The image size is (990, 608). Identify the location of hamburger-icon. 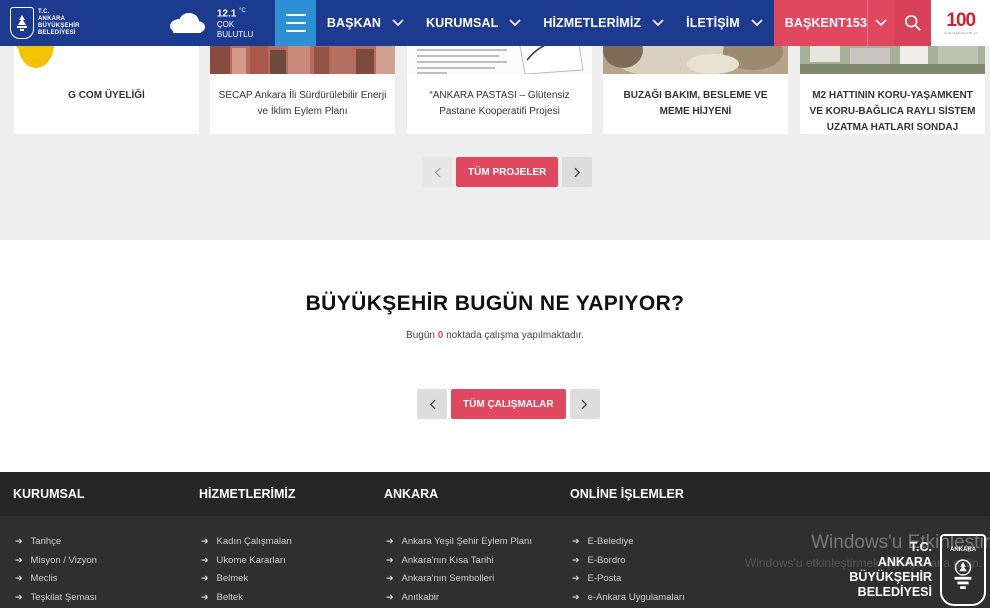
(295, 23).